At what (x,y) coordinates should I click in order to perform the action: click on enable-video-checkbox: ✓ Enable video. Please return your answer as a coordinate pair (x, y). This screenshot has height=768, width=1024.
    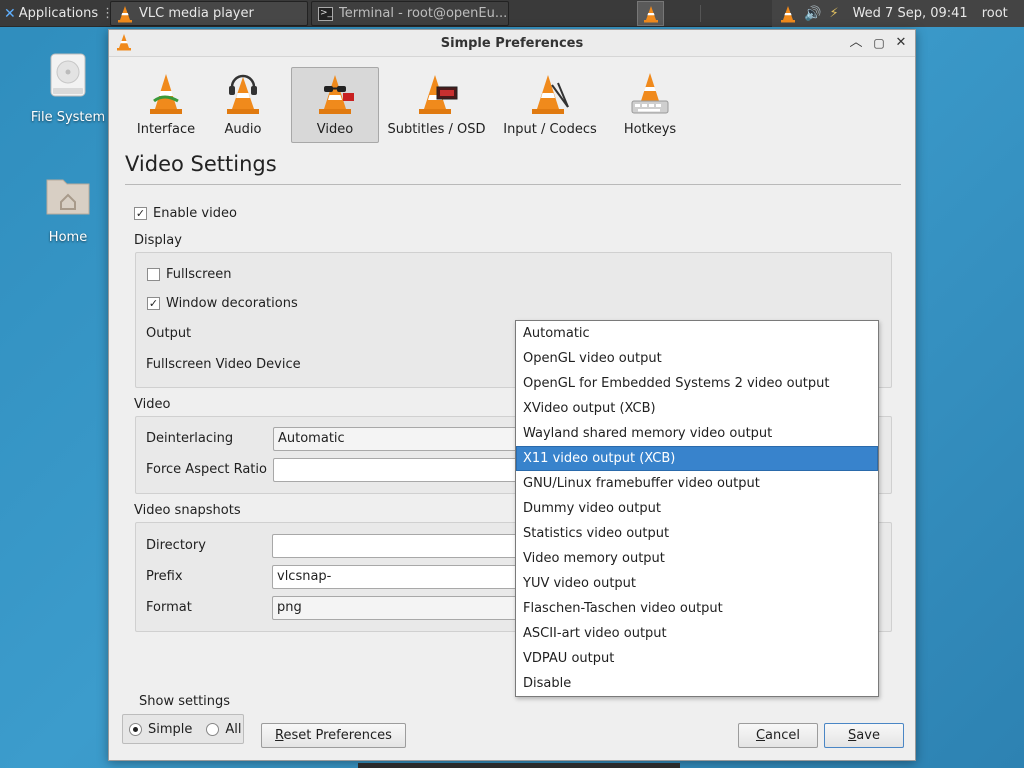
    Looking at the image, I should click on (185, 213).